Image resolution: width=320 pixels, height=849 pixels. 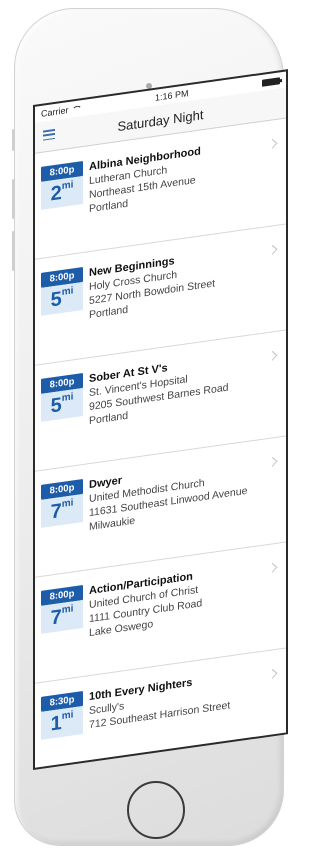 What do you see at coordinates (156, 810) in the screenshot?
I see `home-button` at bounding box center [156, 810].